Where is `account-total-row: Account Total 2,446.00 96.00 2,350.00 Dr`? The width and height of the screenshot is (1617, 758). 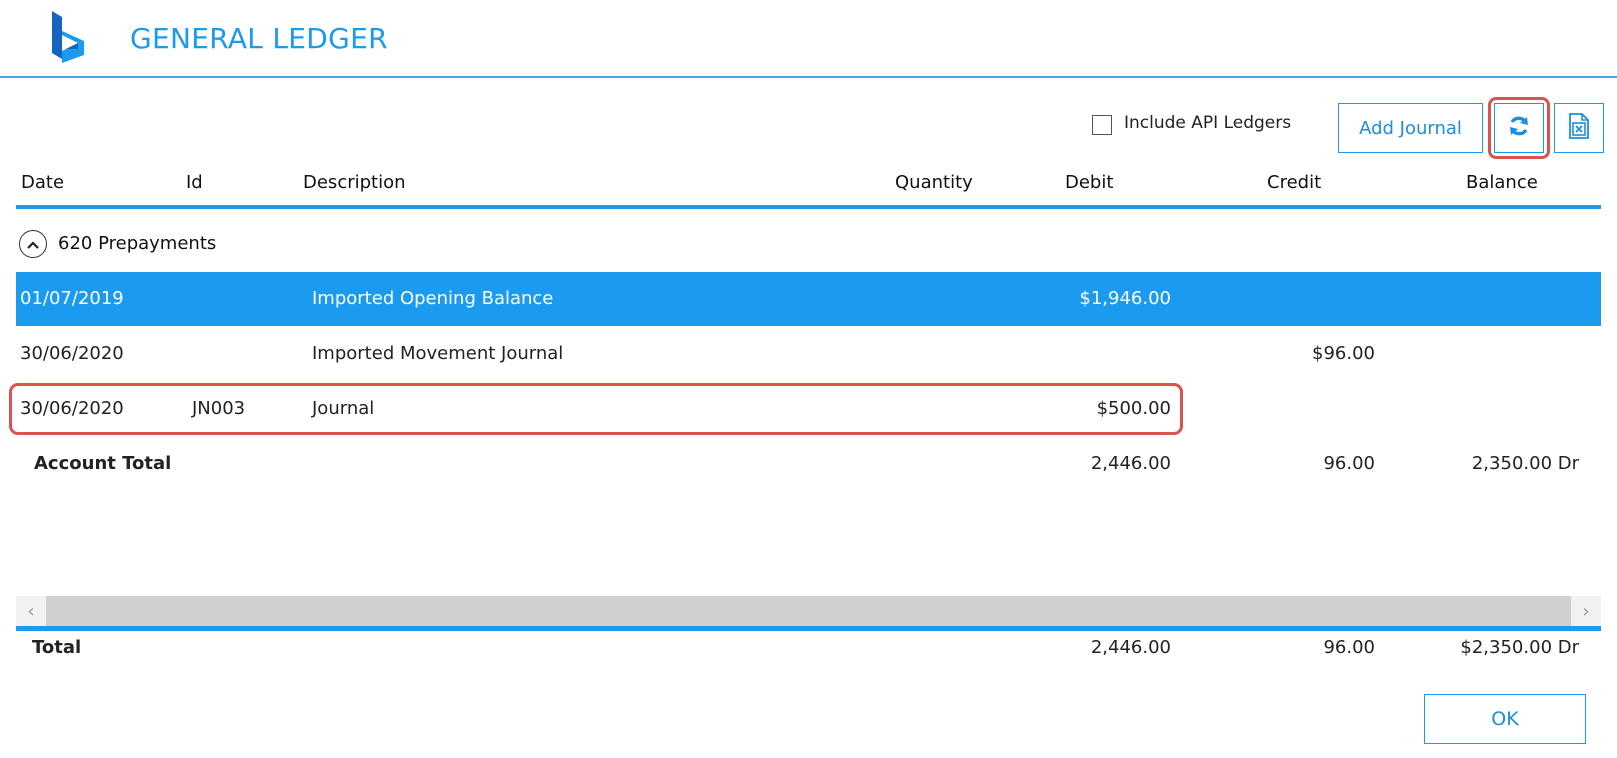
account-total-row: Account Total 2,446.00 96.00 2,350.00 Dr is located at coordinates (808, 464).